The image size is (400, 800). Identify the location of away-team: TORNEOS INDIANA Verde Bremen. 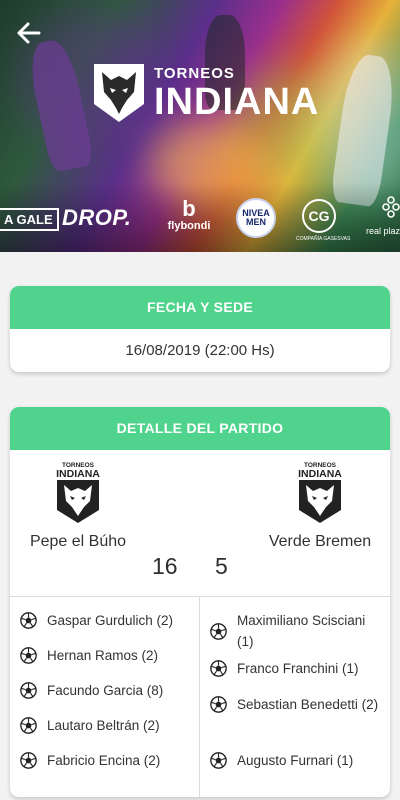
(320, 506).